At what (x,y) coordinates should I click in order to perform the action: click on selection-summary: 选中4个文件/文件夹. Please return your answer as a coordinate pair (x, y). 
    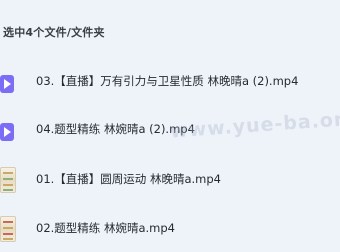
    Looking at the image, I should click on (54, 32).